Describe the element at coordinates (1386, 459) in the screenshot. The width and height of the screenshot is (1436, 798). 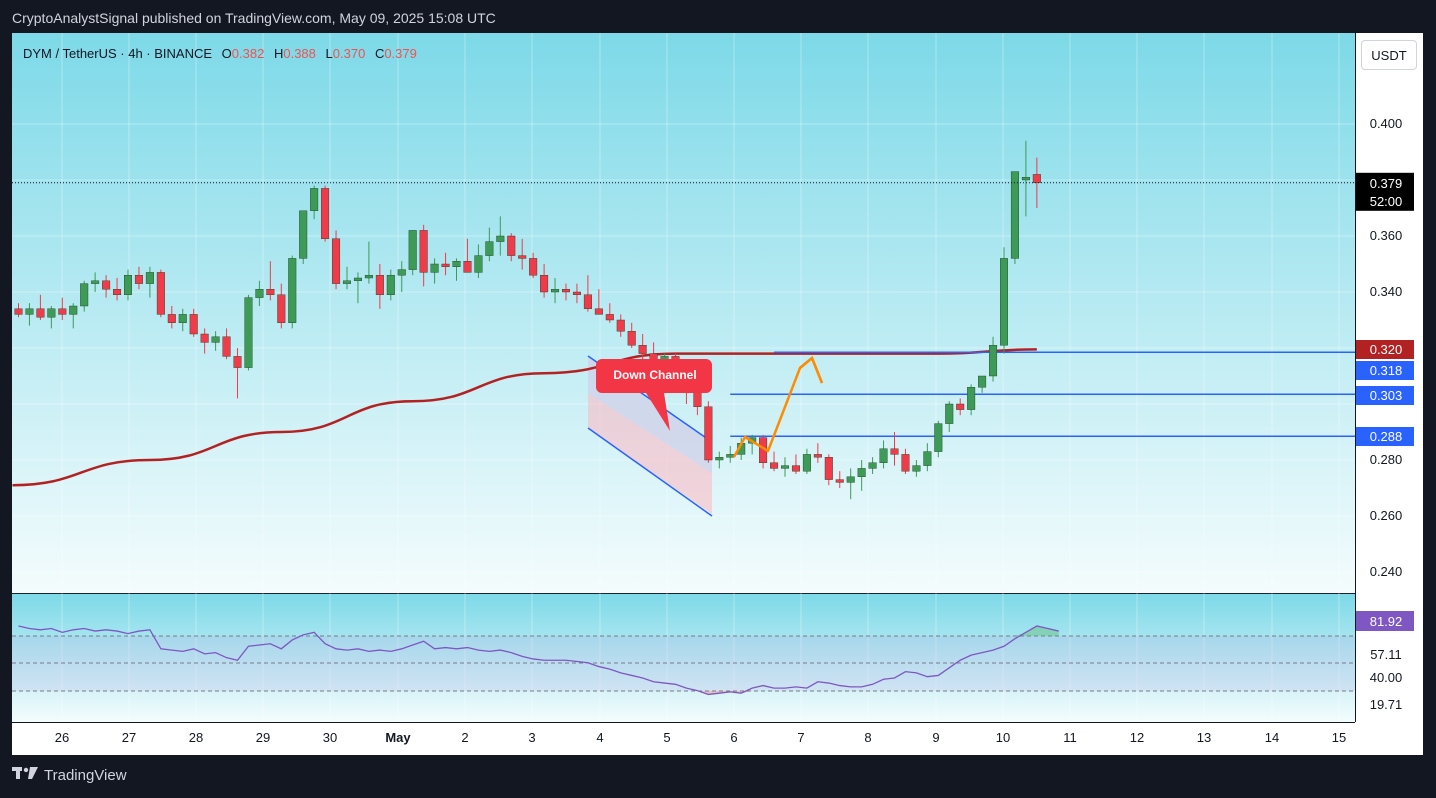
I see `price-tick: 0.280` at that location.